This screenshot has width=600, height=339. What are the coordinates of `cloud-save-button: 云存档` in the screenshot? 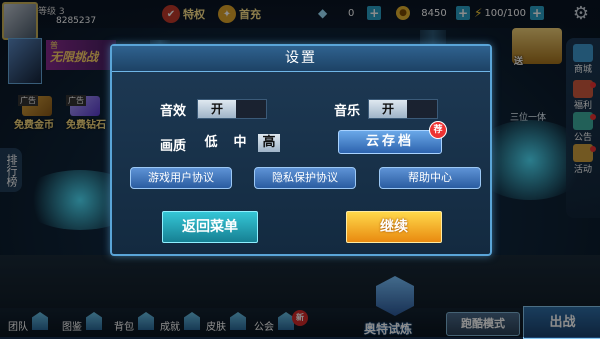 It's located at (390, 142).